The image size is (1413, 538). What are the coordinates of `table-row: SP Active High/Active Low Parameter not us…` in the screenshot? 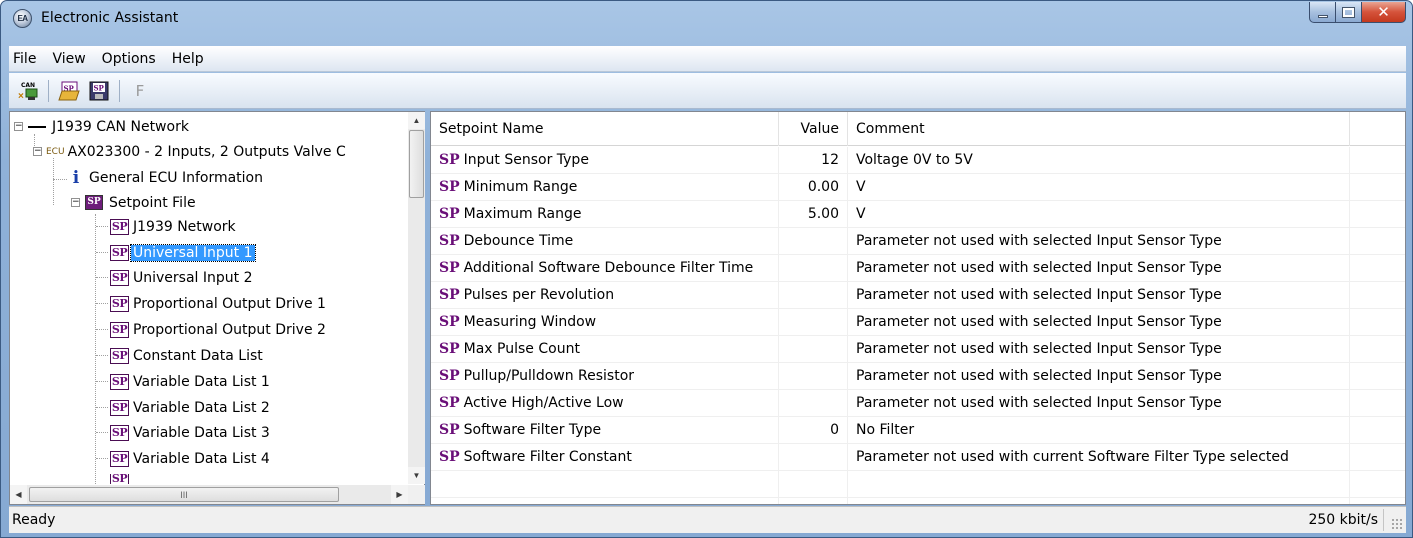 It's located at (918, 403).